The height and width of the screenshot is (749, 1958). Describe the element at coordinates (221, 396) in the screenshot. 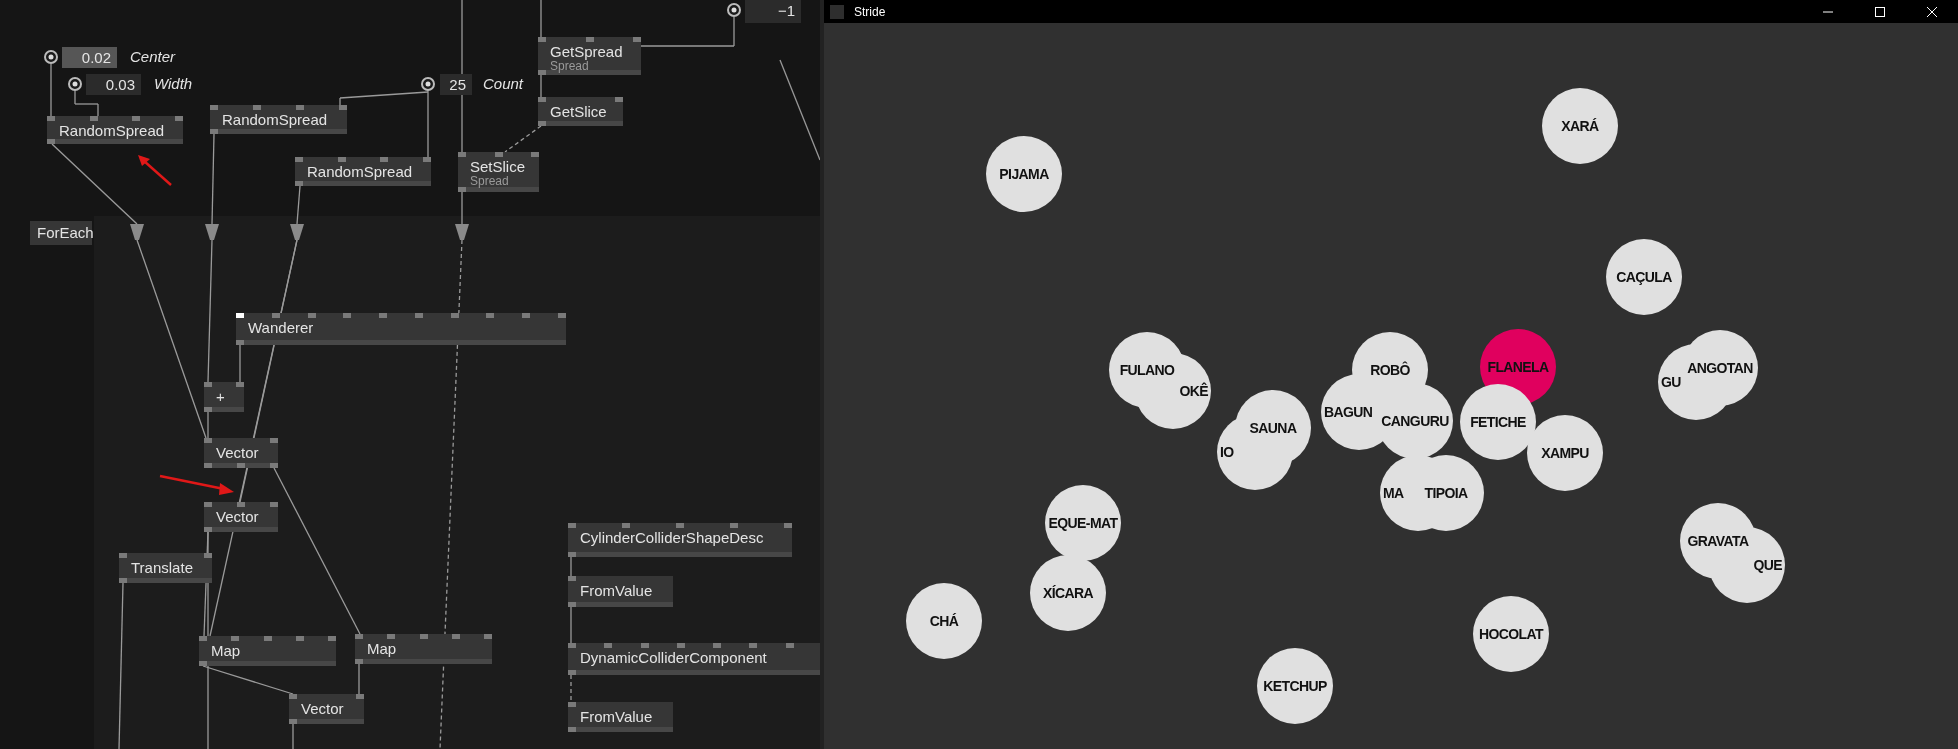

I see `node-title: +` at that location.